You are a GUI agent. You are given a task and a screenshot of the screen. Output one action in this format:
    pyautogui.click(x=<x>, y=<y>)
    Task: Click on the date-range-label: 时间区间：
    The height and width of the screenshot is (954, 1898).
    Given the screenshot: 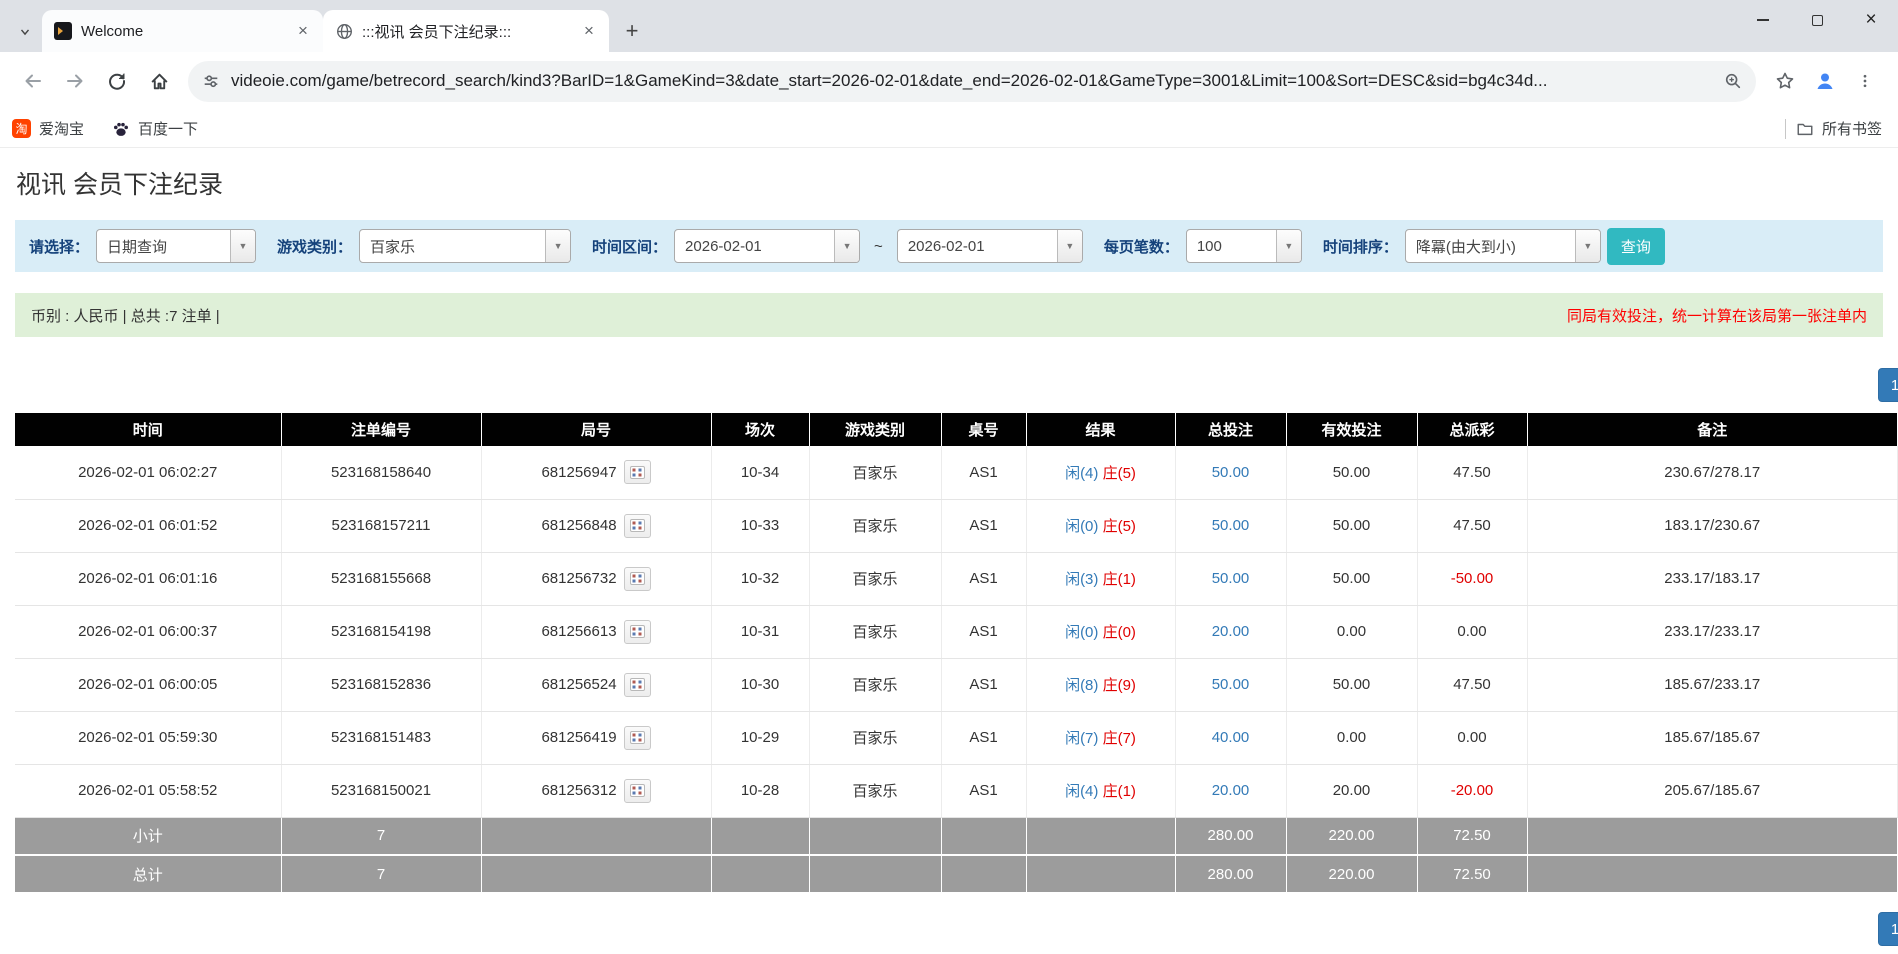 What is the action you would take?
    pyautogui.click(x=630, y=247)
    